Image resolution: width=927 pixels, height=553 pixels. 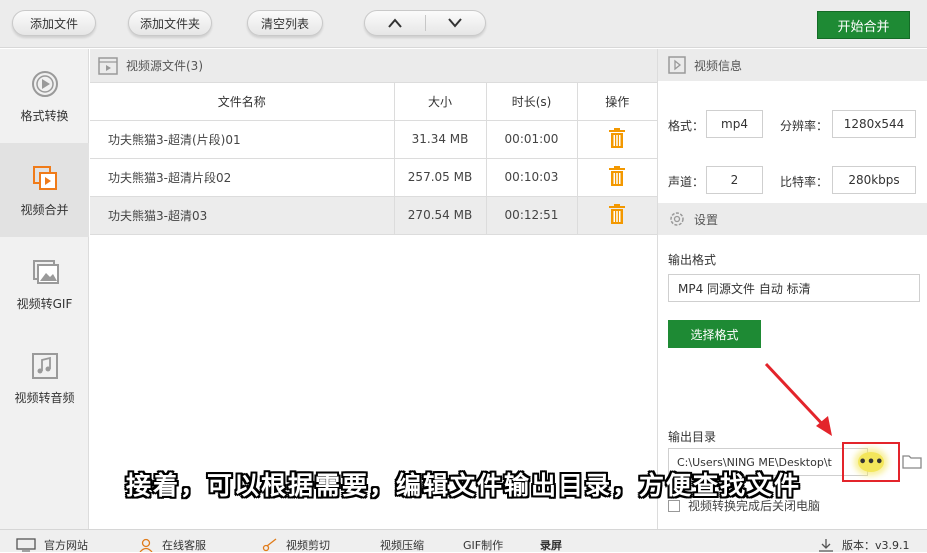 What do you see at coordinates (44, 303) in the screenshot?
I see `nav-label: 视频转GIF` at bounding box center [44, 303].